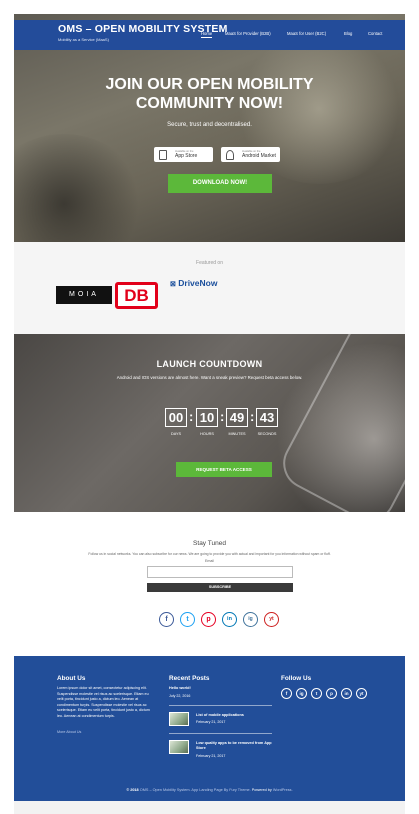 This screenshot has height=814, width=419. What do you see at coordinates (136, 295) in the screenshot?
I see `db-logo: DB` at bounding box center [136, 295].